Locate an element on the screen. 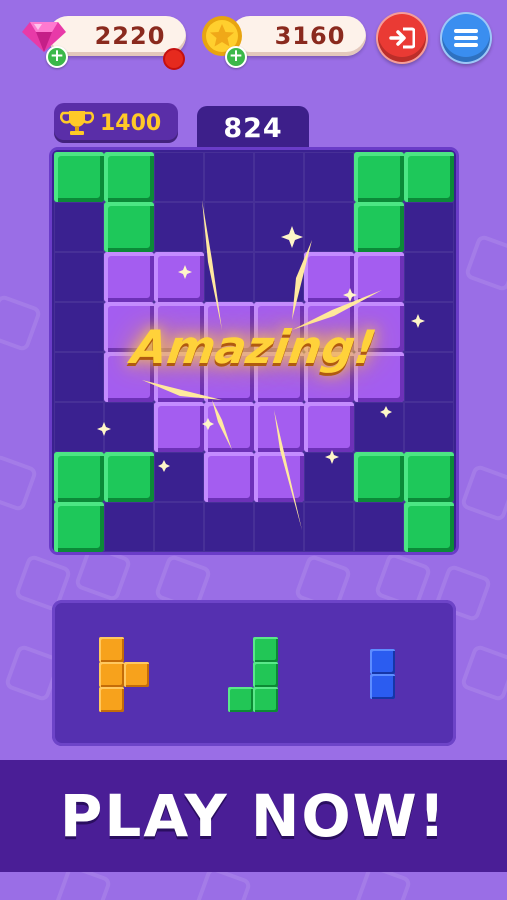  coin-count: 3160 is located at coordinates (310, 36).